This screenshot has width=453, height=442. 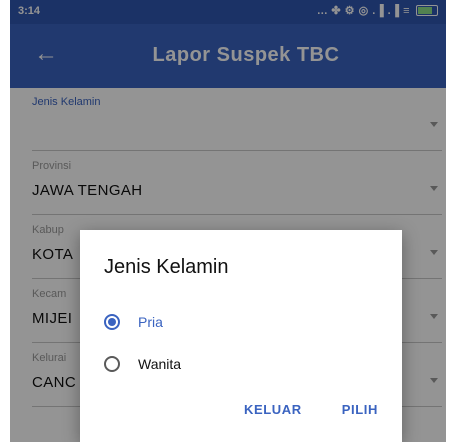 I want to click on option-label: Pria, so click(x=150, y=322).